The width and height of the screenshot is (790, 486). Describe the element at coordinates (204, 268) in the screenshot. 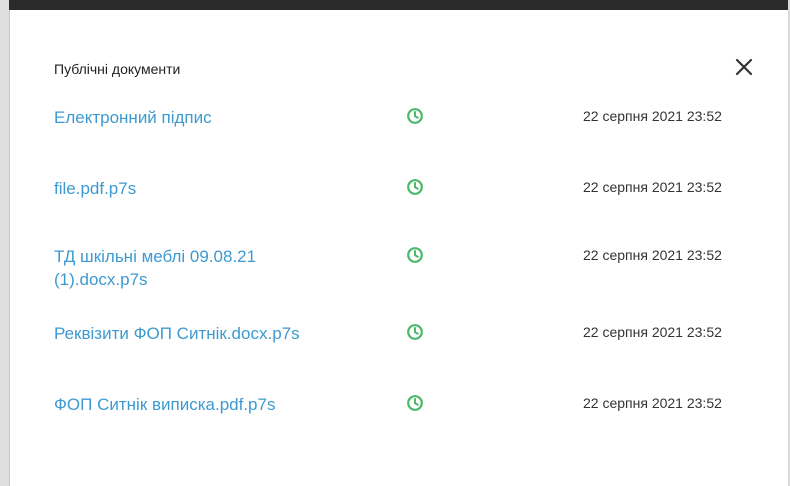

I see `document-link: ТД шкільні меблі 09.08.21 (1).docx.p7s` at that location.